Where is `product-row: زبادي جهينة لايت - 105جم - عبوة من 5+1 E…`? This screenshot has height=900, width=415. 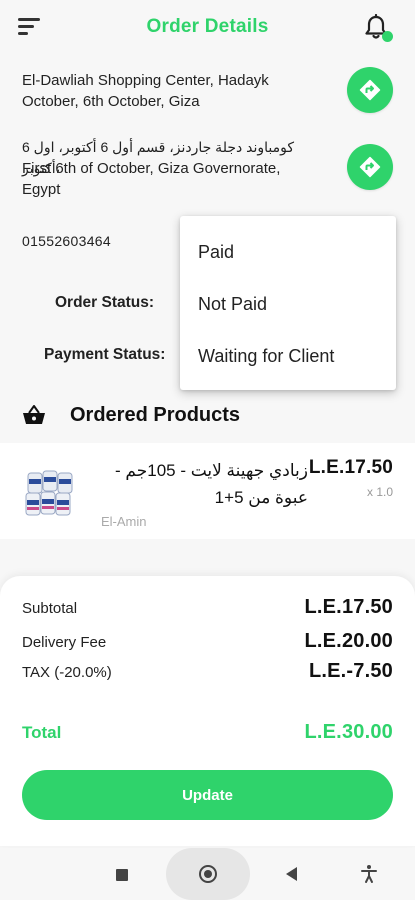 product-row: زبادي جهينة لايت - 105جم - عبوة من 5+1 E… is located at coordinates (207, 491).